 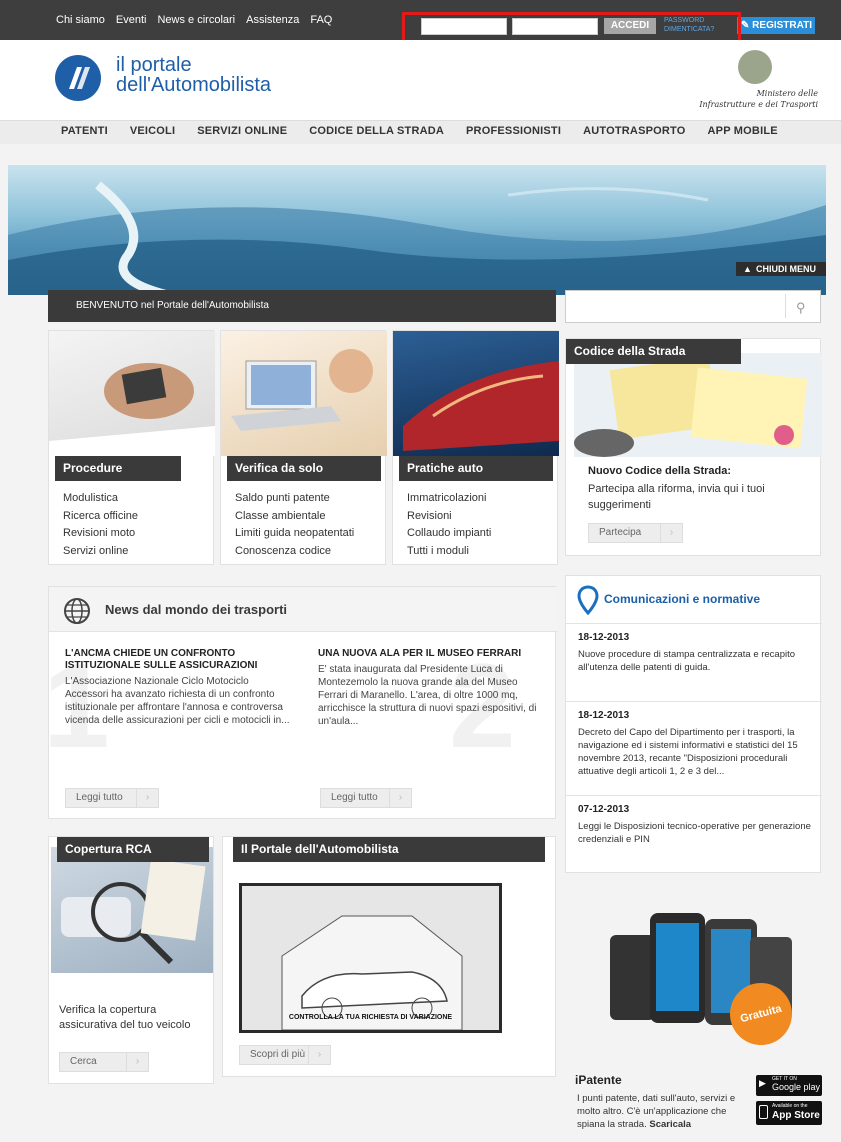 What do you see at coordinates (796, 1115) in the screenshot?
I see `app-store-label: App Store` at bounding box center [796, 1115].